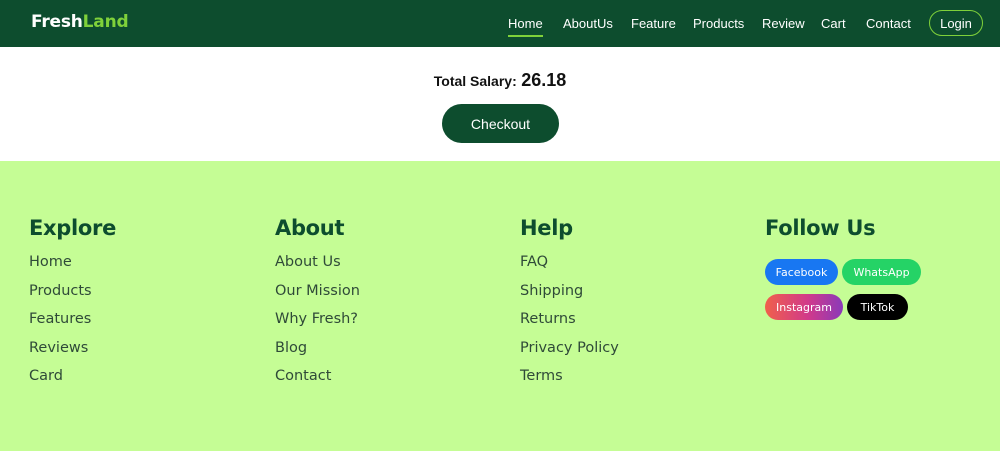  What do you see at coordinates (317, 291) in the screenshot?
I see `about-link-mission: Our Mission` at bounding box center [317, 291].